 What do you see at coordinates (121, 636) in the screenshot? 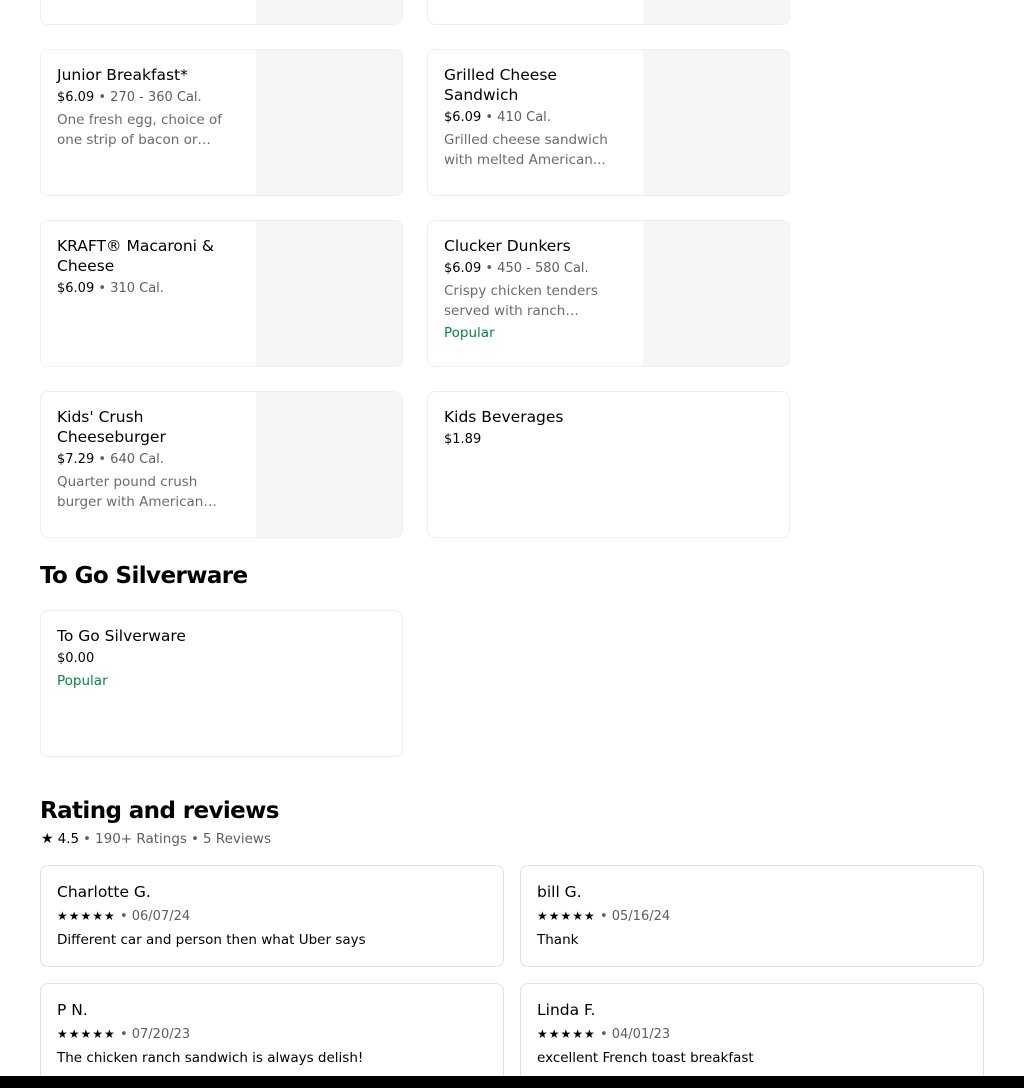
I see `item-name: To Go Silverware` at bounding box center [121, 636].